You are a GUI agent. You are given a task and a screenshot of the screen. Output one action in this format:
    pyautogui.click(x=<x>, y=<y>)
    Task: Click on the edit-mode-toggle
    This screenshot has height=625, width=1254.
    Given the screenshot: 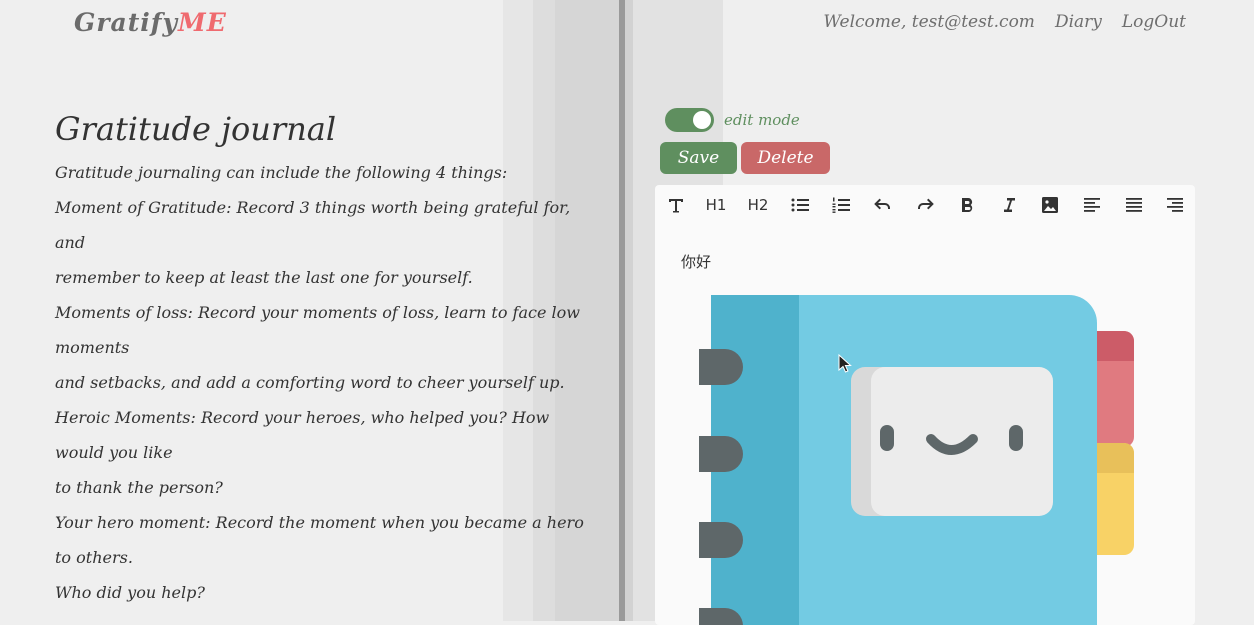 What is the action you would take?
    pyautogui.click(x=689, y=120)
    